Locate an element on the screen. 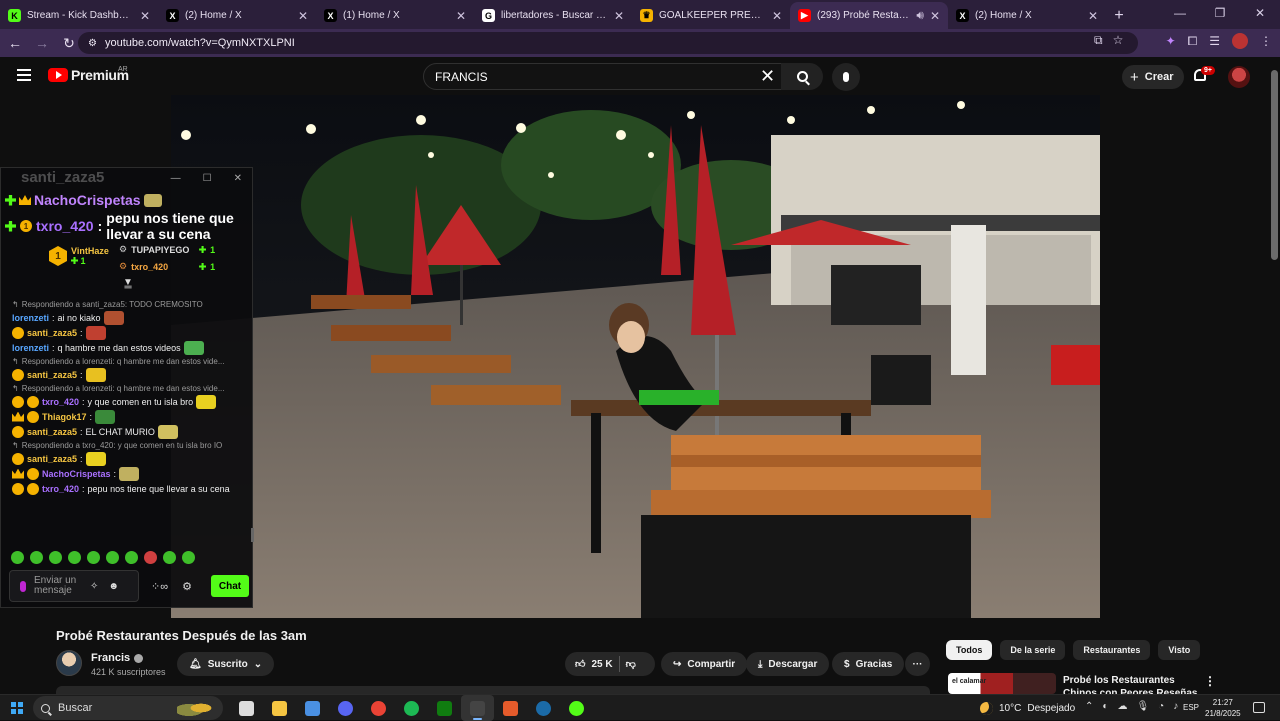 The image size is (1280, 721). tab-audio-icon: 🔊︎ is located at coordinates (920, 15).